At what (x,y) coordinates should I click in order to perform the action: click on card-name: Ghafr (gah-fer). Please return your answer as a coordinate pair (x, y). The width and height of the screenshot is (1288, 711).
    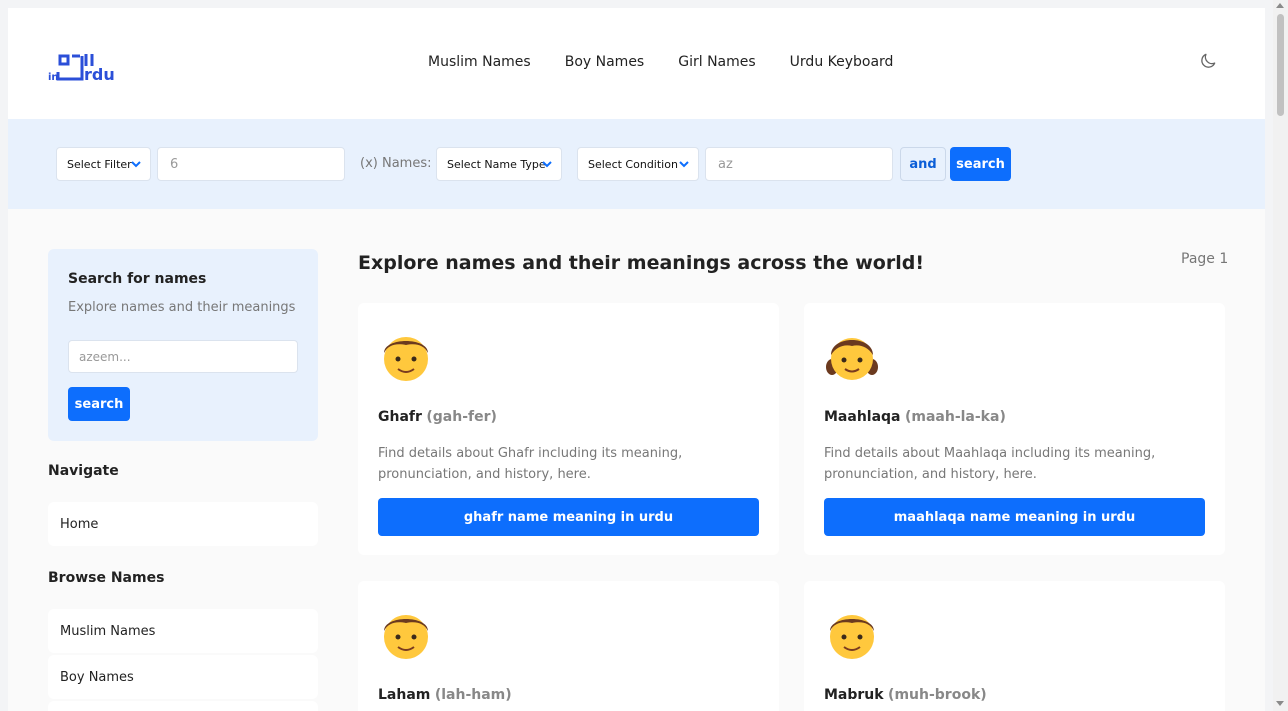
    Looking at the image, I should click on (437, 417).